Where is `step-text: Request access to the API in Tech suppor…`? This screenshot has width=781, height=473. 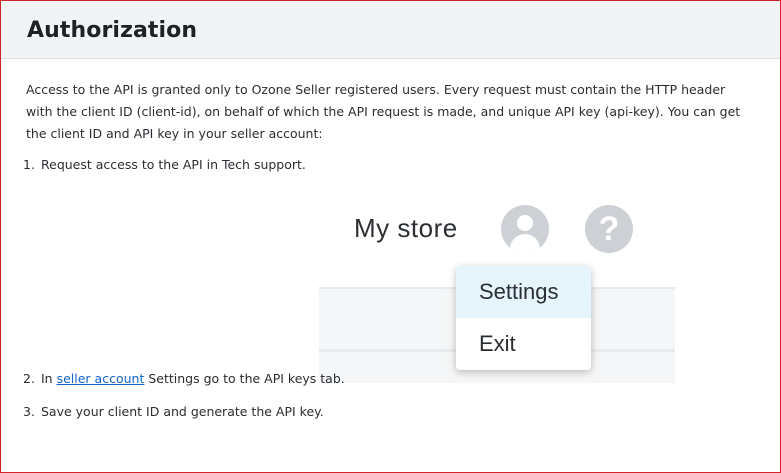 step-text: Request access to the API in Tech suppor… is located at coordinates (173, 164).